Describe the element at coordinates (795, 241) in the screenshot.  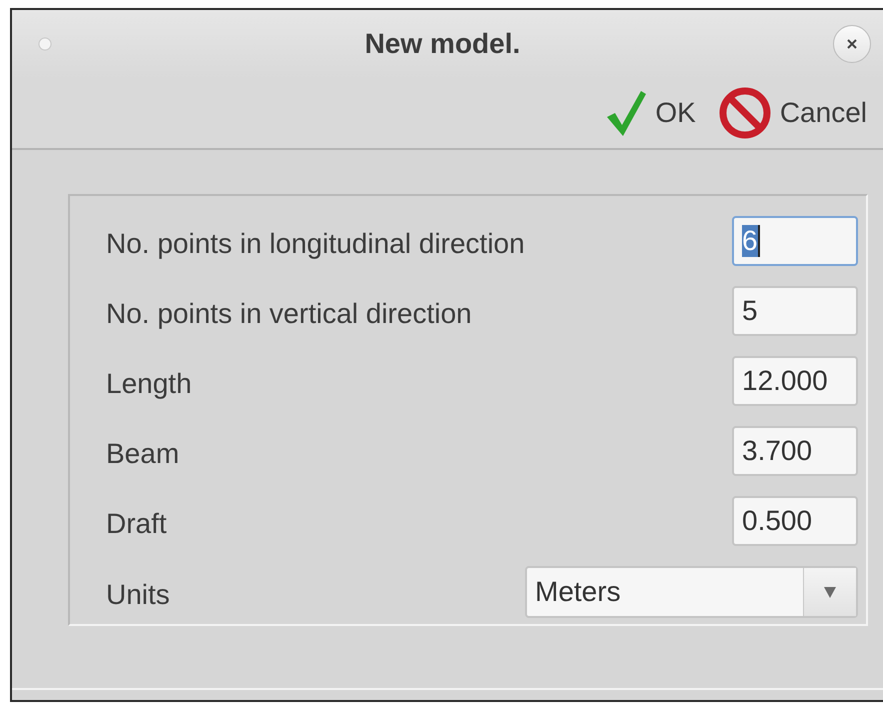
I see `input-field: 6` at that location.